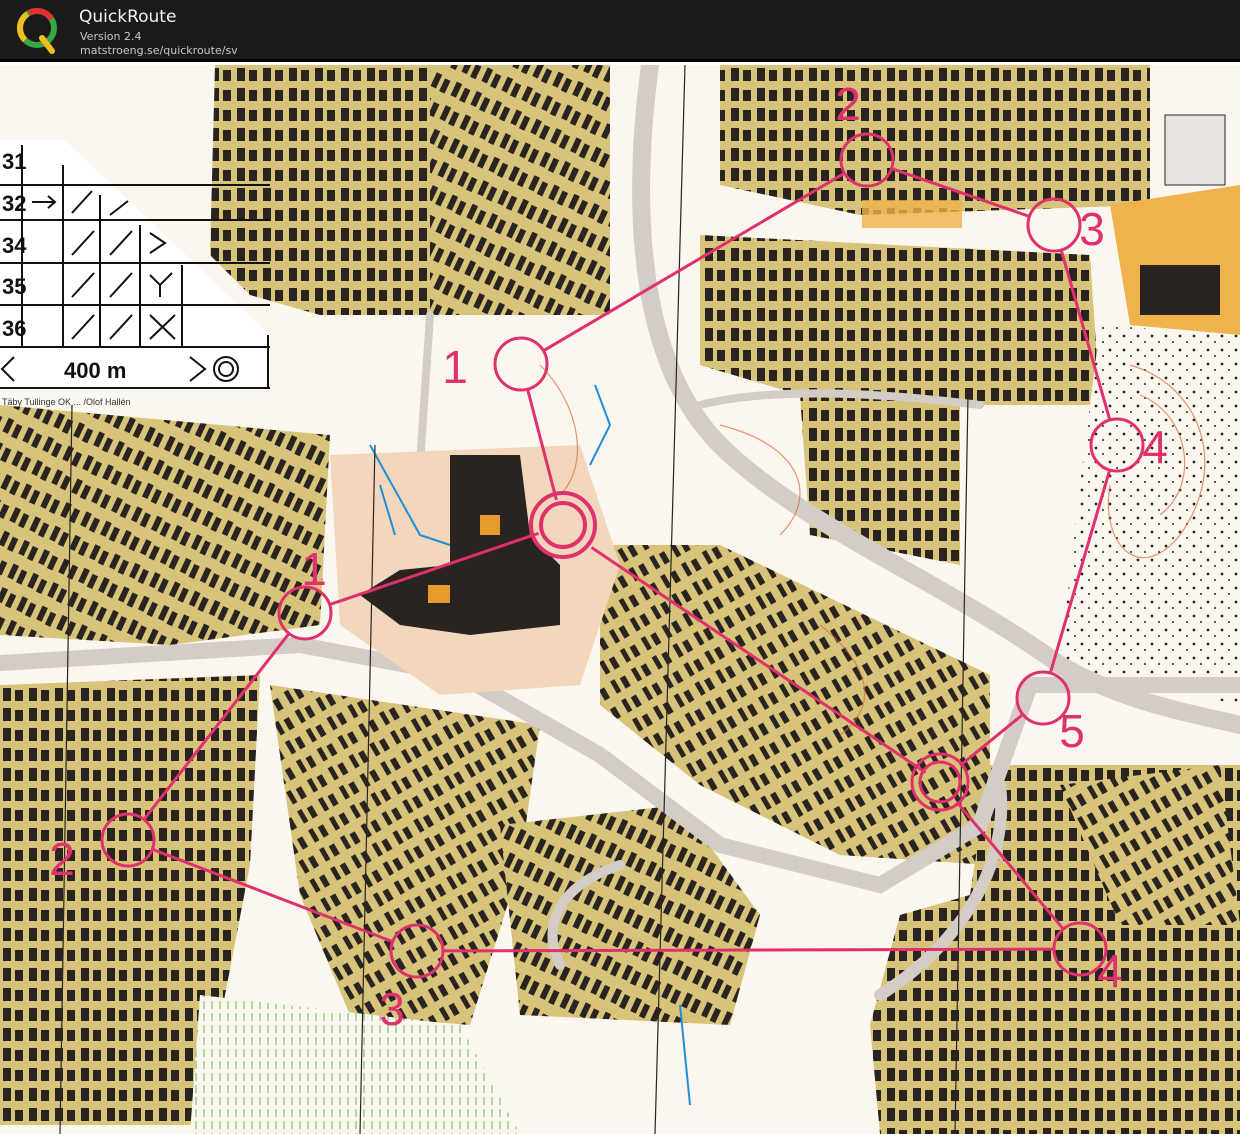 The width and height of the screenshot is (1240, 1134). Describe the element at coordinates (1092, 229) in the screenshot. I see `control-number-north-3: 3` at that location.